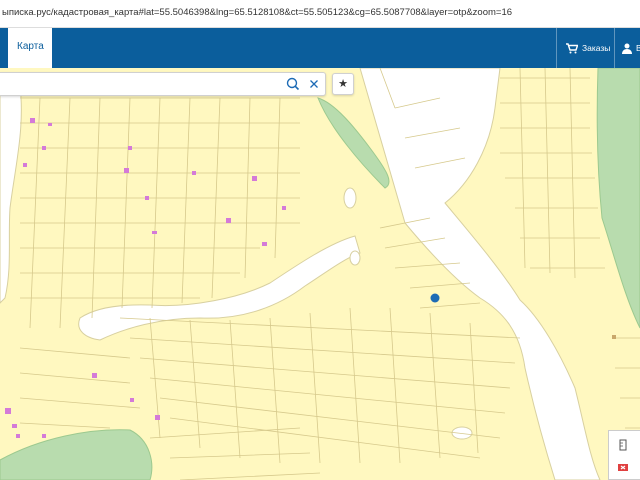 The height and width of the screenshot is (480, 640). I want to click on search-panel, so click(163, 84).